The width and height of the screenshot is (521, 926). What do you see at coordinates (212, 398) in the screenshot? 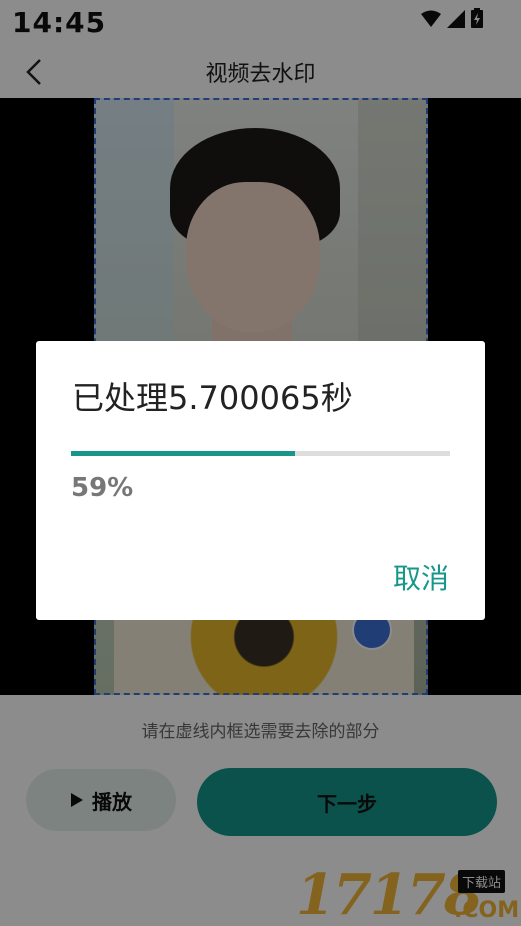
I see `dialog-title: 已处理5.700065秒` at bounding box center [212, 398].